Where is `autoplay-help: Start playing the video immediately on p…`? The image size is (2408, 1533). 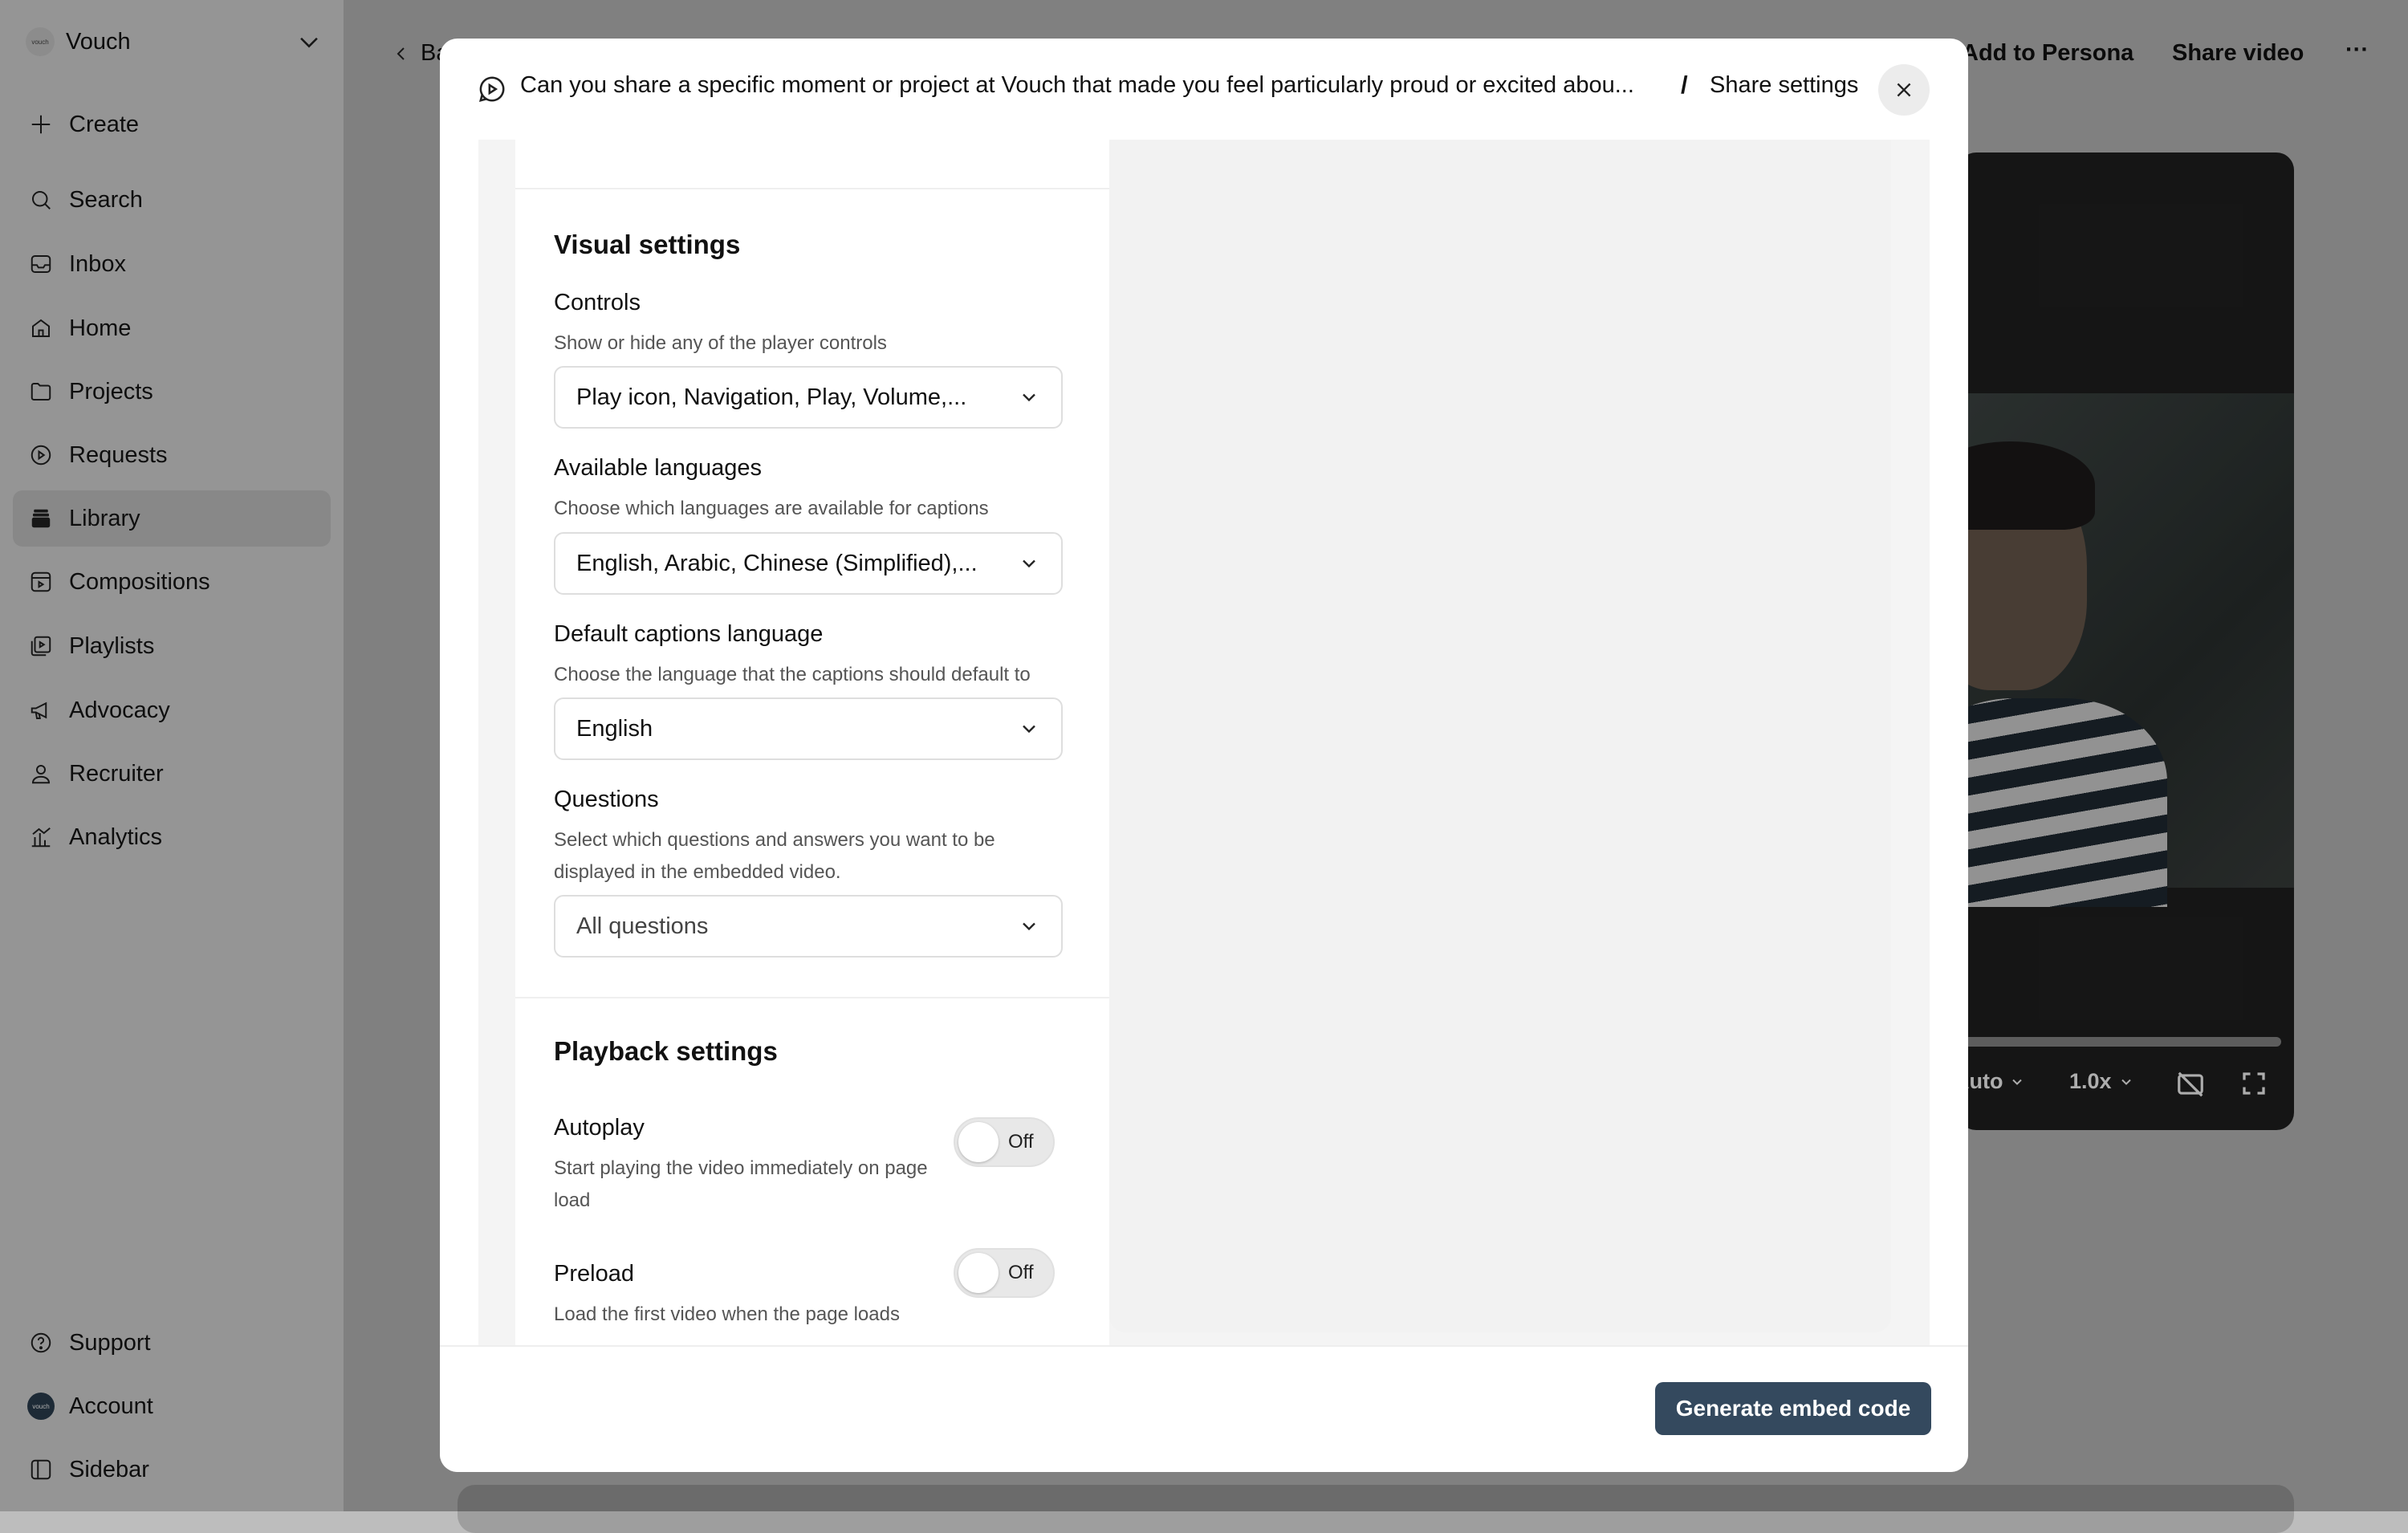
autoplay-help: Start playing the video immediately on p… is located at coordinates (741, 1184).